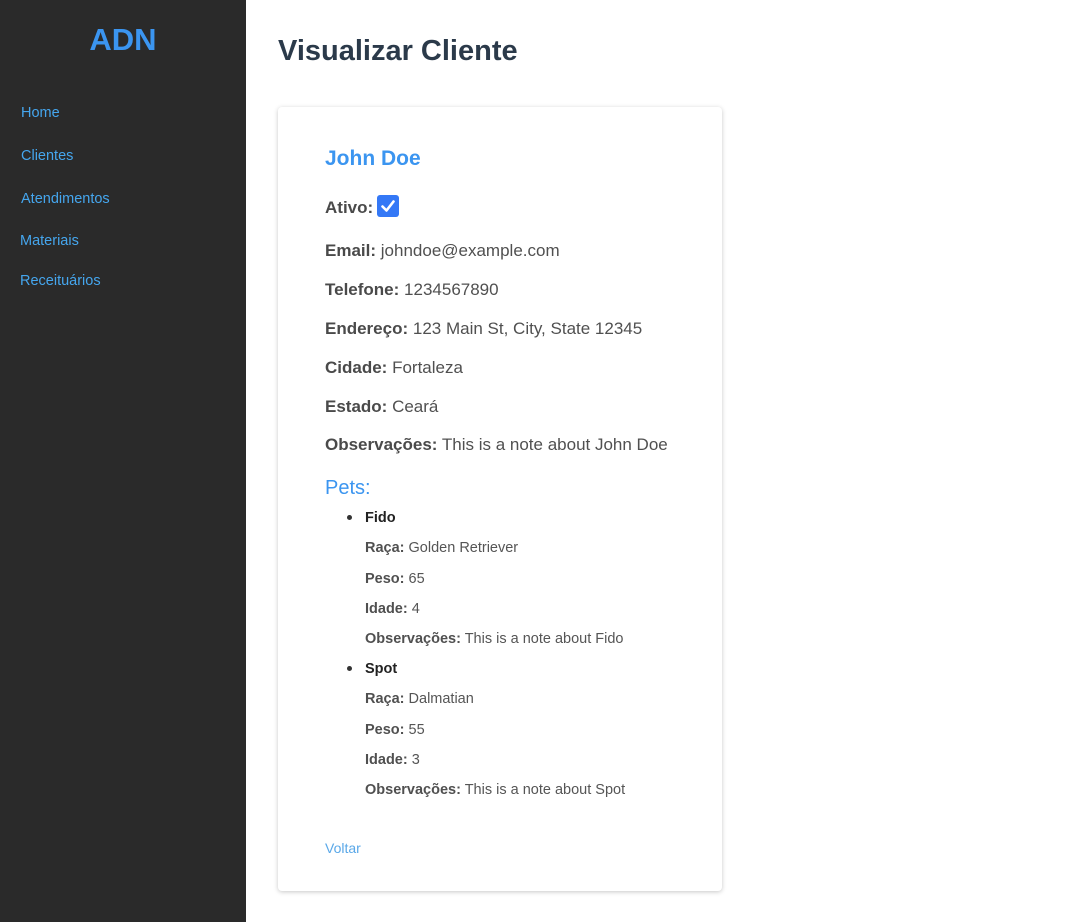  What do you see at coordinates (395, 730) in the screenshot?
I see `pet-peso: Peso: 55` at bounding box center [395, 730].